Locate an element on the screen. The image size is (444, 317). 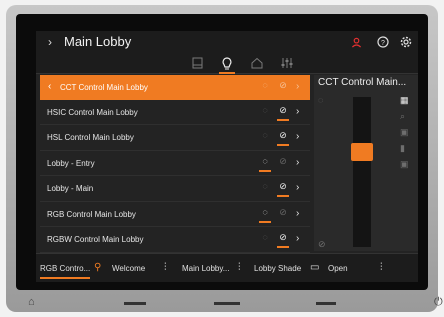
settings-gear-icon is located at coordinates (406, 42).